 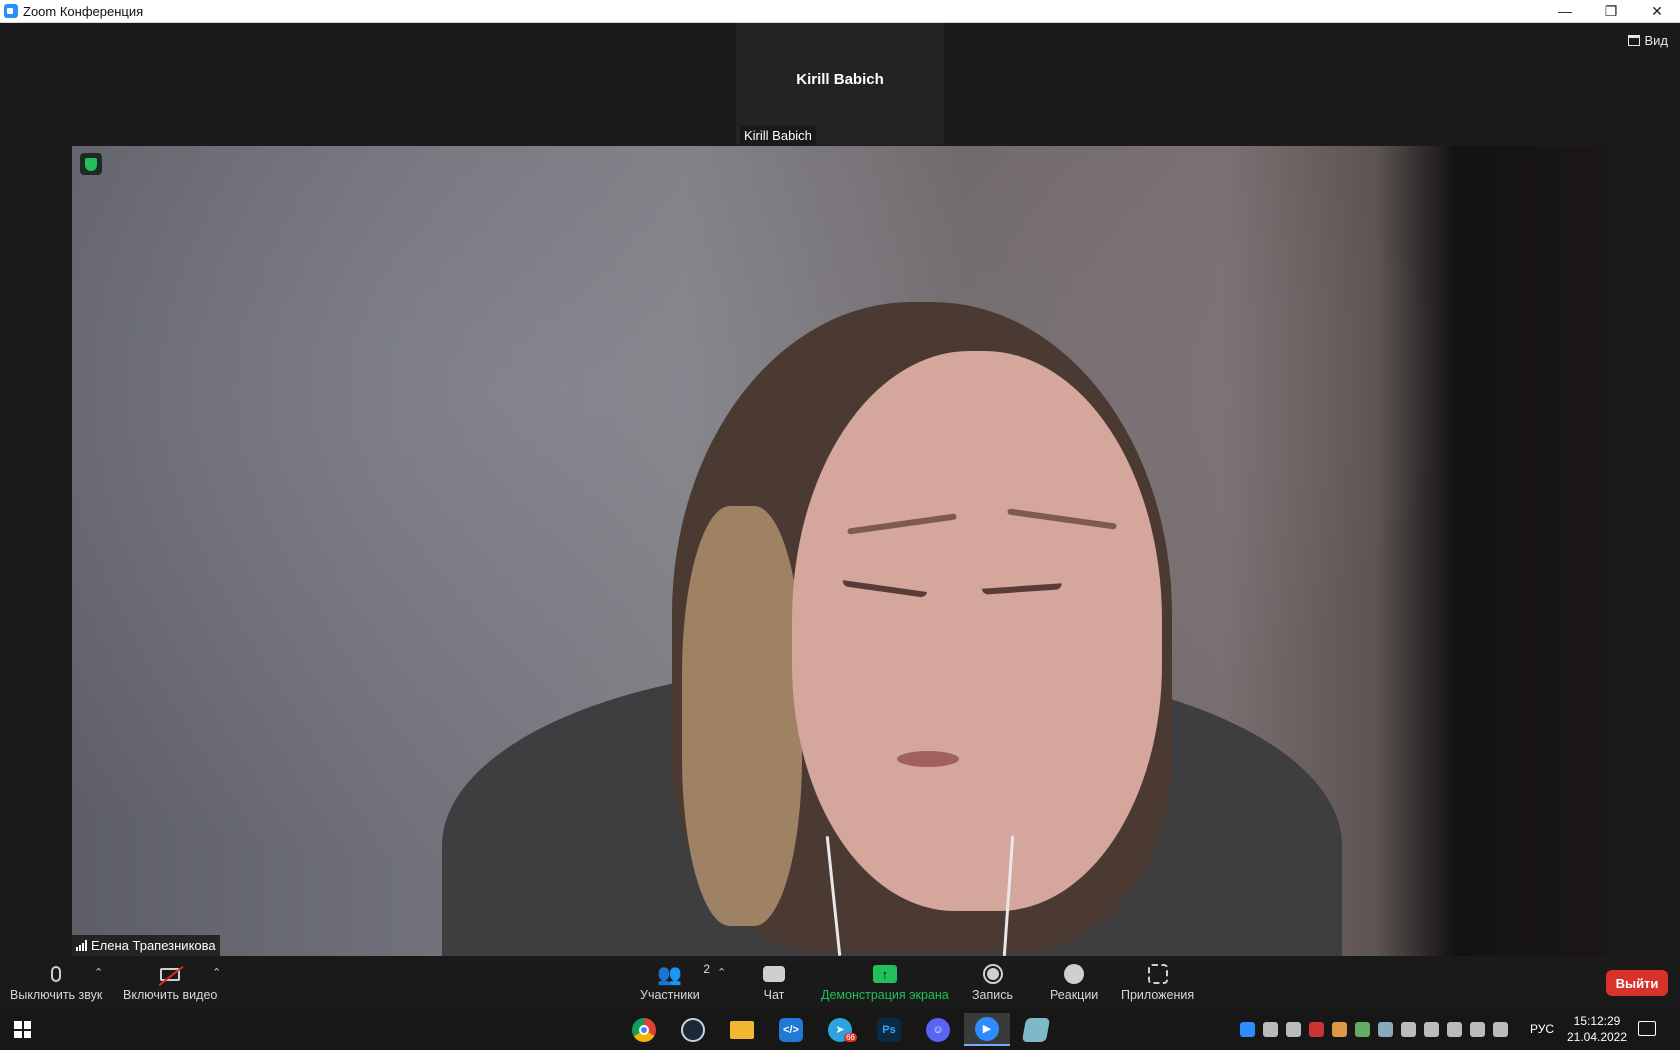 I want to click on apps-label: Приложения, so click(x=1158, y=995).